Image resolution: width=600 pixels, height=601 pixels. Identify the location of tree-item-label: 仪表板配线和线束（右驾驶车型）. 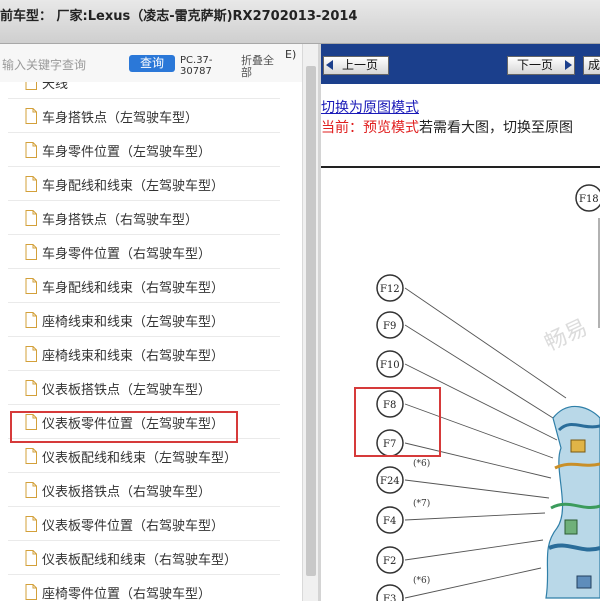
(140, 560).